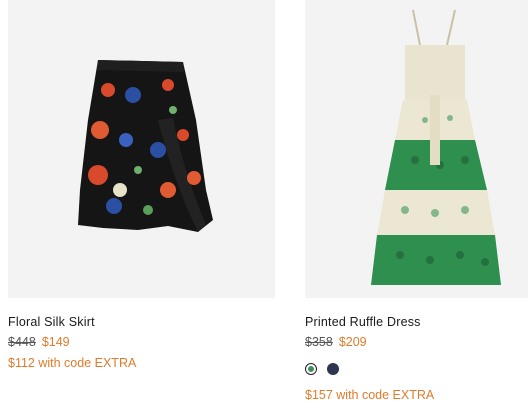 The height and width of the screenshot is (408, 528). Describe the element at coordinates (319, 342) in the screenshot. I see `original-price: $358` at that location.